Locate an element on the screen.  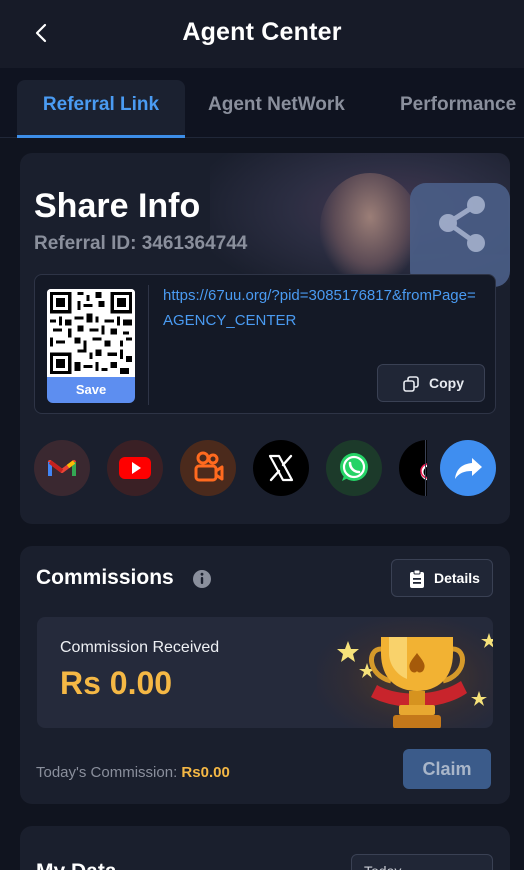
qr-code is located at coordinates (91, 333).